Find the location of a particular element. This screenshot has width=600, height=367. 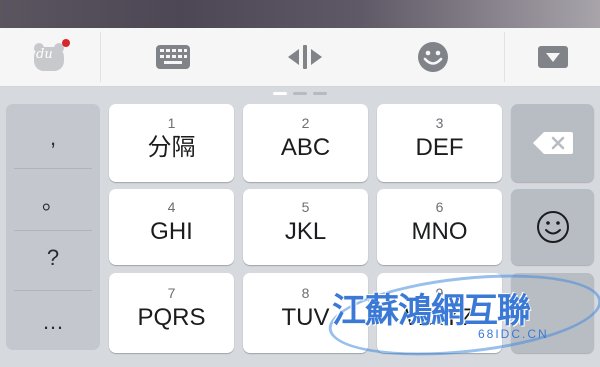

key-label: JKL is located at coordinates (305, 231).